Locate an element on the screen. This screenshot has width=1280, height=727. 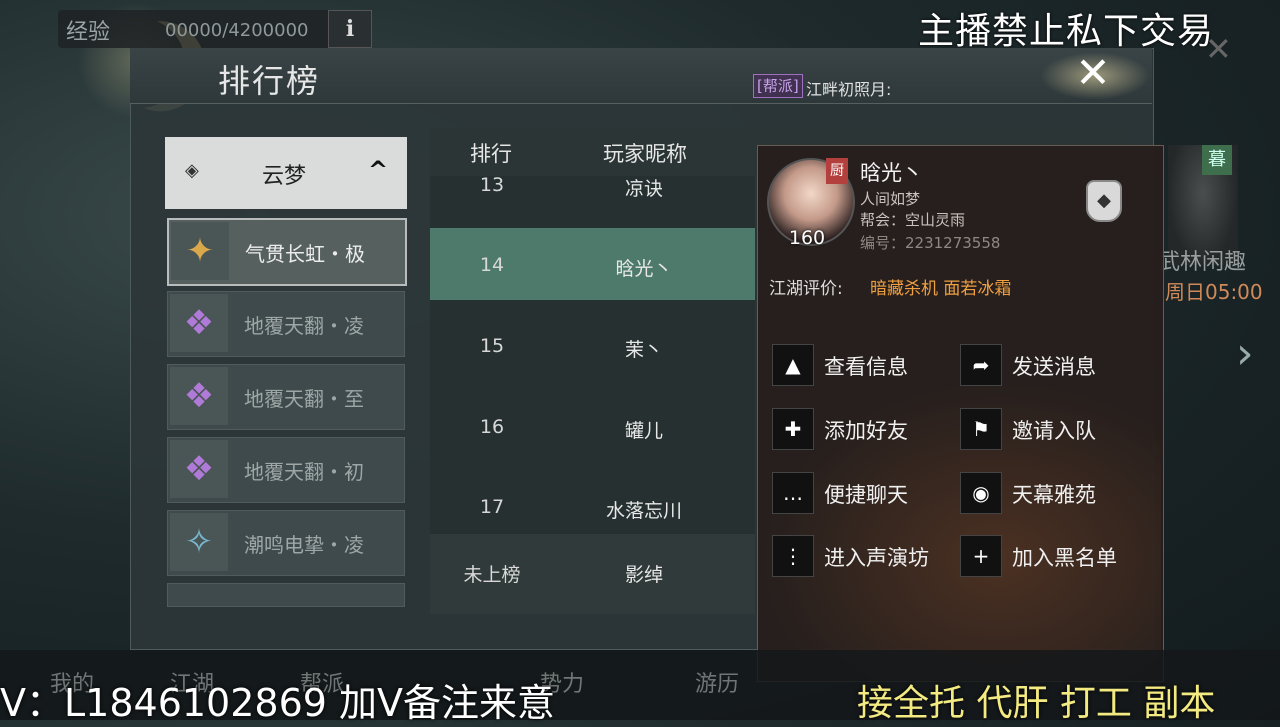
action-label: 添加好友 is located at coordinates (866, 431).